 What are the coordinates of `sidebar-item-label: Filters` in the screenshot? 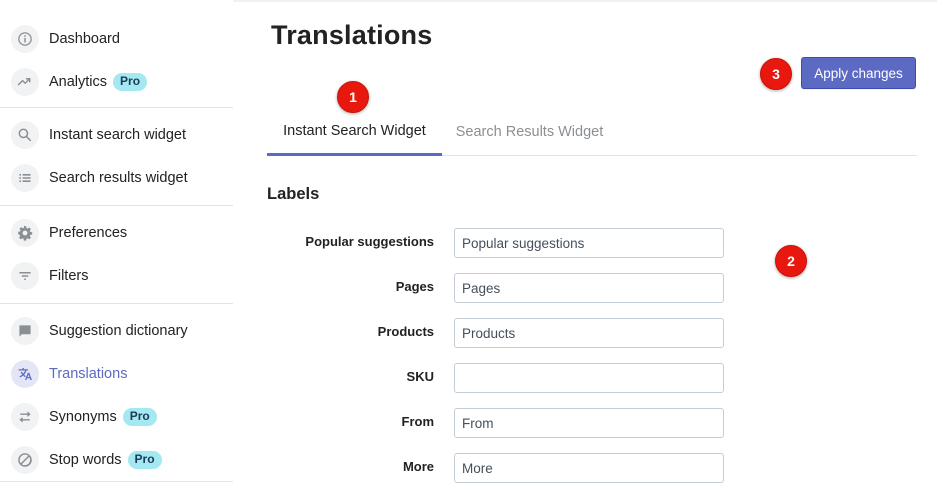 It's located at (69, 275).